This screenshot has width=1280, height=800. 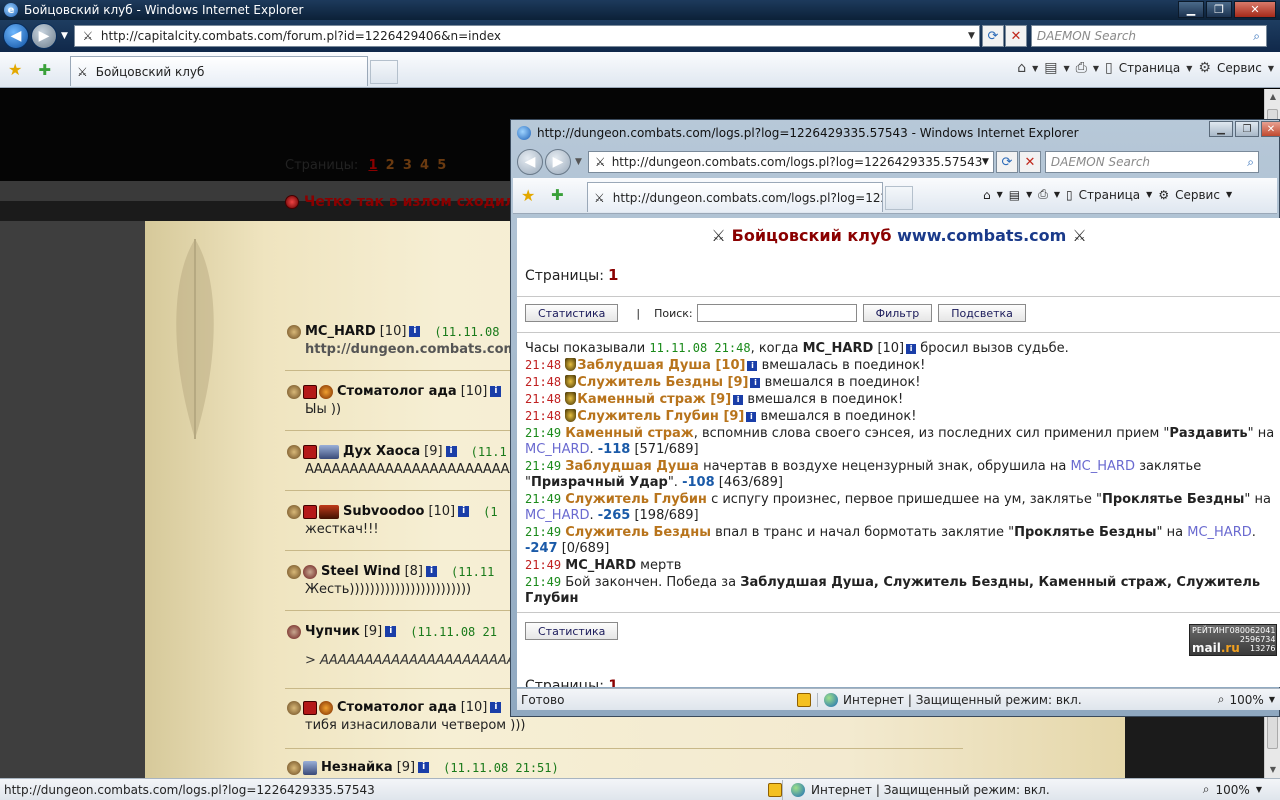 What do you see at coordinates (441, 165) in the screenshot?
I see `page-link-5: 5` at bounding box center [441, 165].